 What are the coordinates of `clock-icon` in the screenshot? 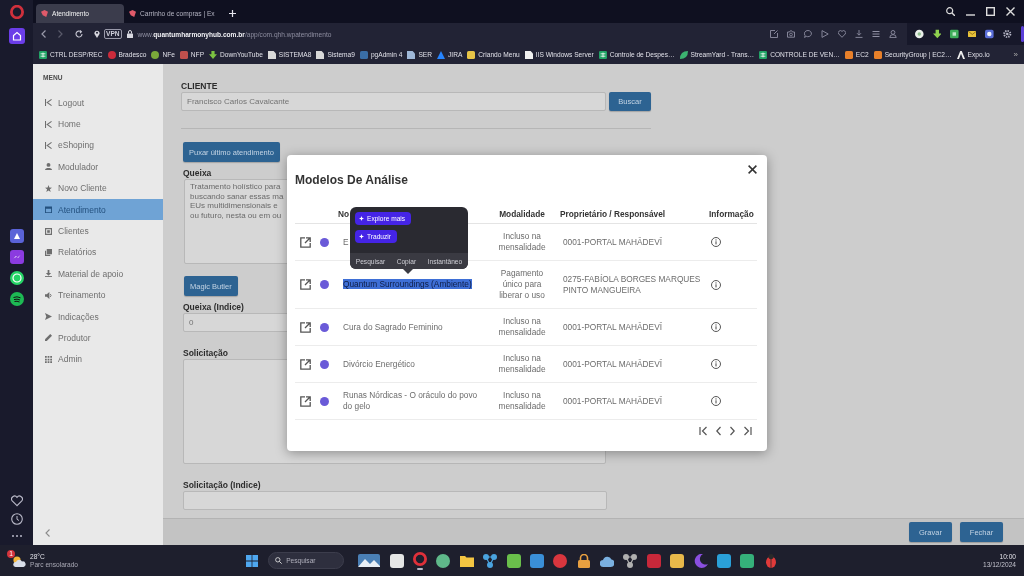 It's located at (16, 519).